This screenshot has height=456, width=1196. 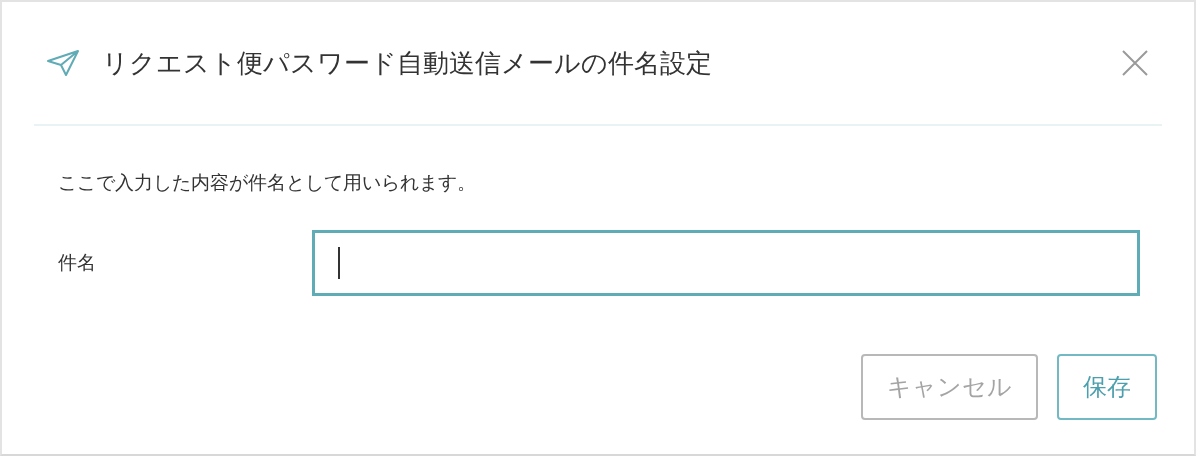 What do you see at coordinates (949, 387) in the screenshot?
I see `cancel-button: キャンセル` at bounding box center [949, 387].